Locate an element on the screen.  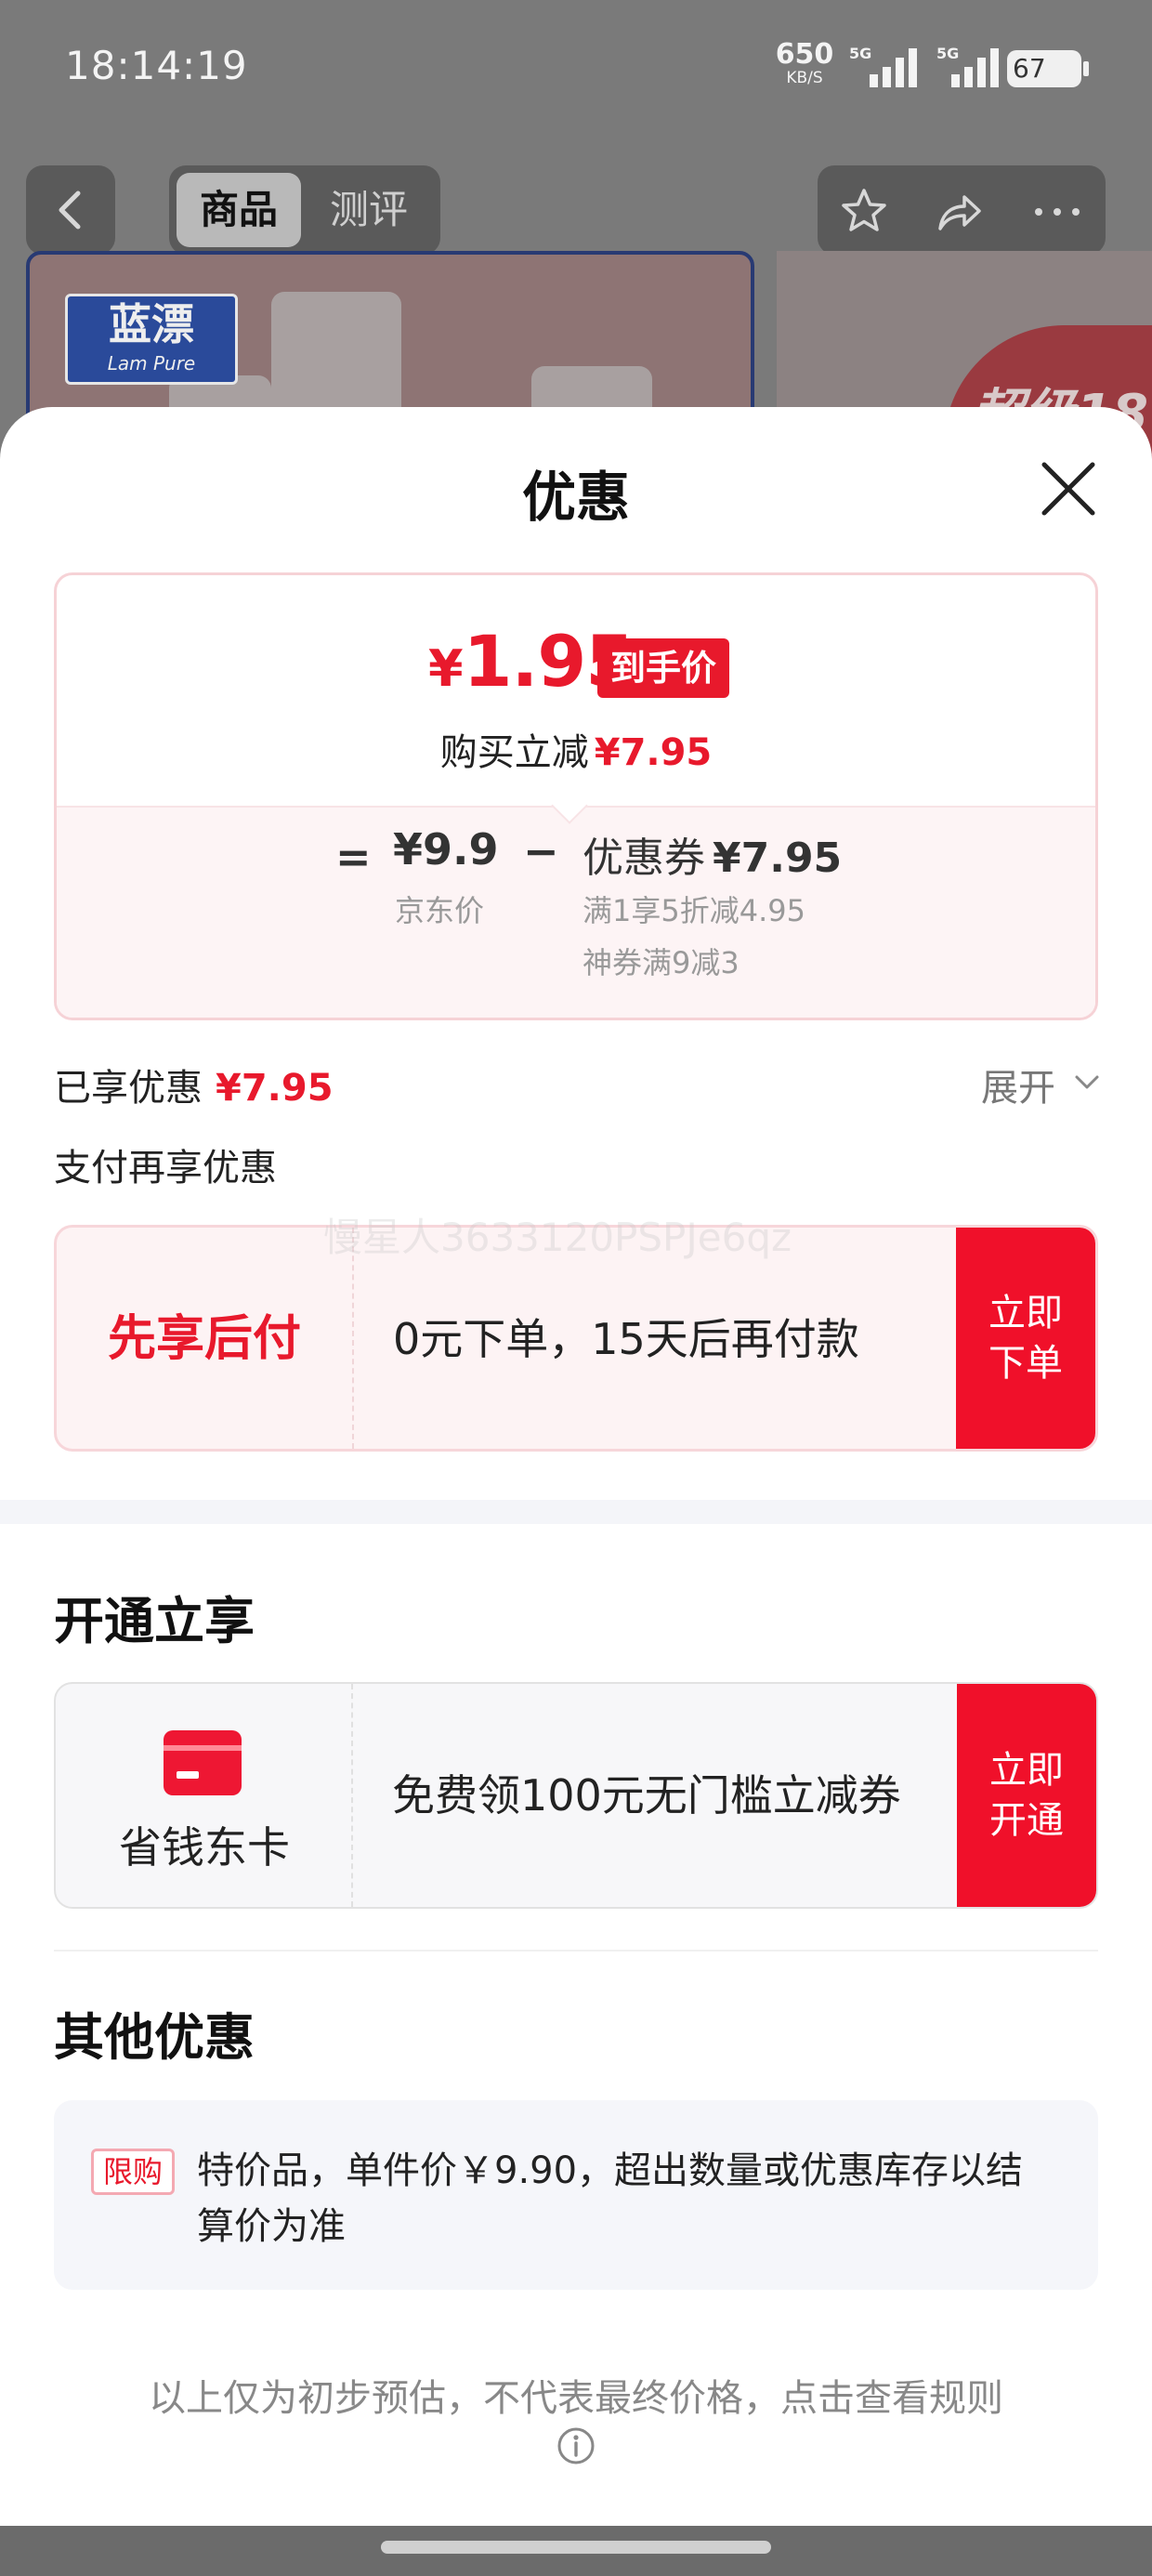
brand-logo: 蓝漂 Lam Pure is located at coordinates (151, 339).